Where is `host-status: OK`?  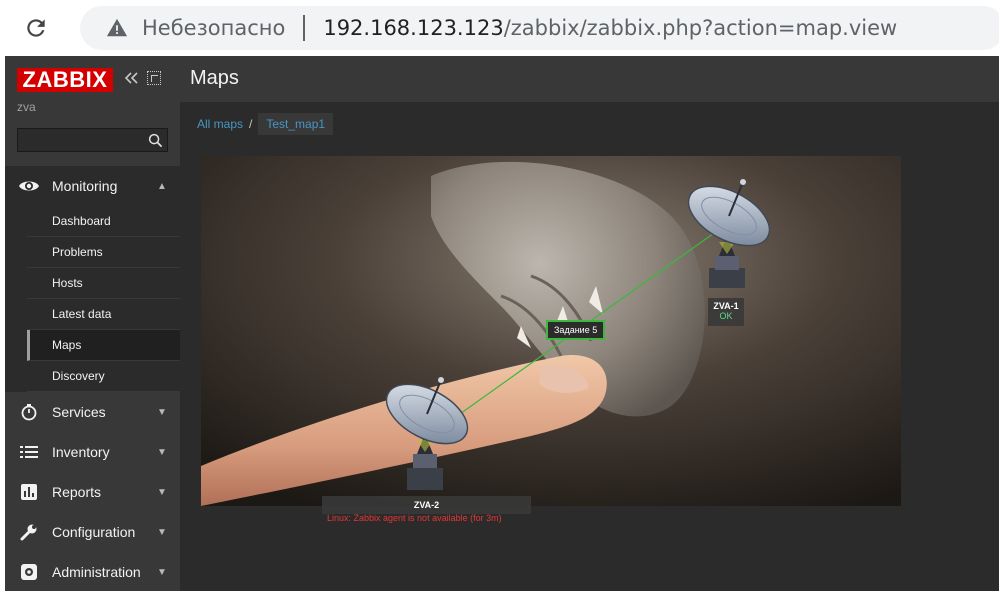 host-status: OK is located at coordinates (726, 316).